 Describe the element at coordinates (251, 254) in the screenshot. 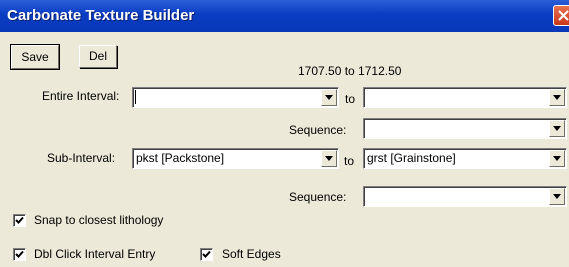

I see `soft-edges-label: Soft Edges` at that location.